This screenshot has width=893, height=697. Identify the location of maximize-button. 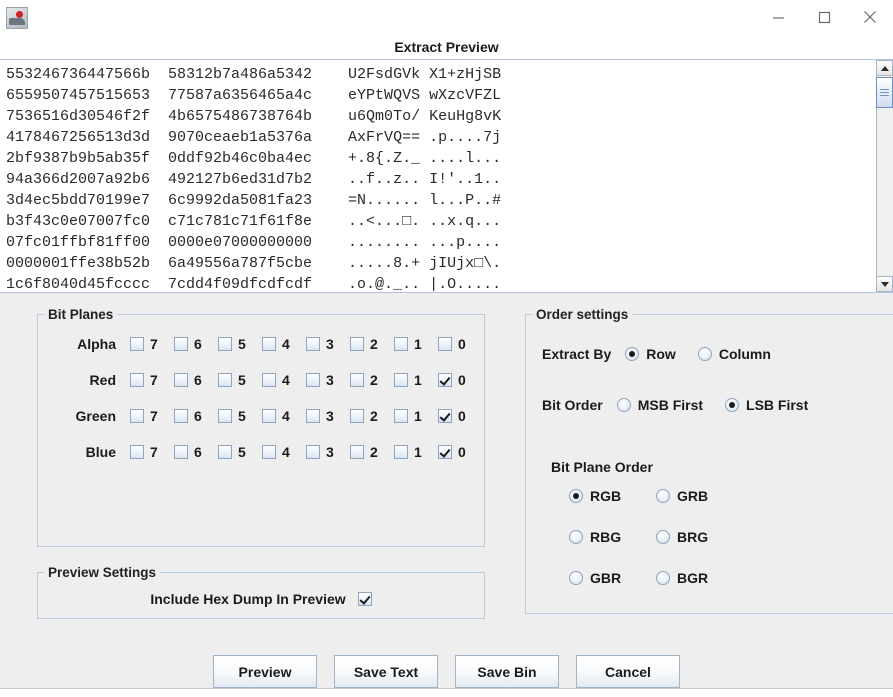
(824, 17).